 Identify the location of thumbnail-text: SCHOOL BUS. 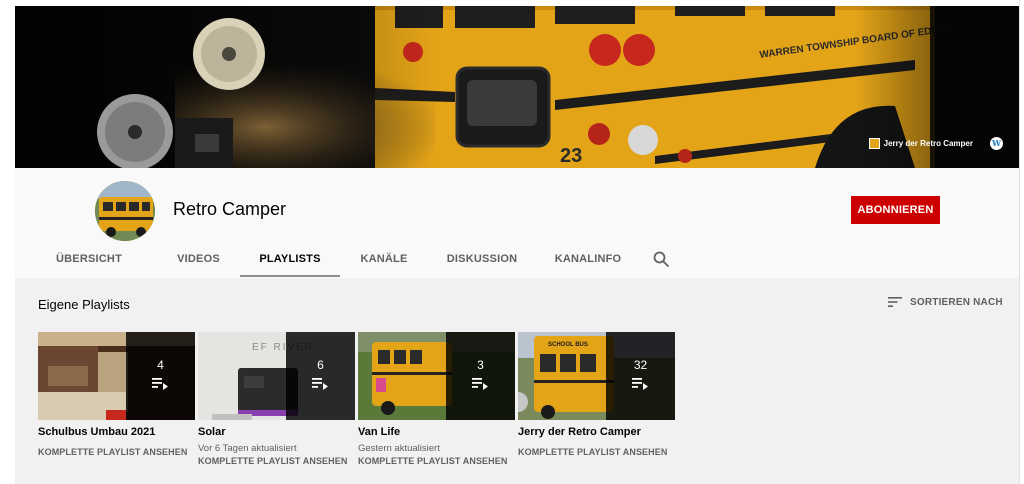
(568, 345).